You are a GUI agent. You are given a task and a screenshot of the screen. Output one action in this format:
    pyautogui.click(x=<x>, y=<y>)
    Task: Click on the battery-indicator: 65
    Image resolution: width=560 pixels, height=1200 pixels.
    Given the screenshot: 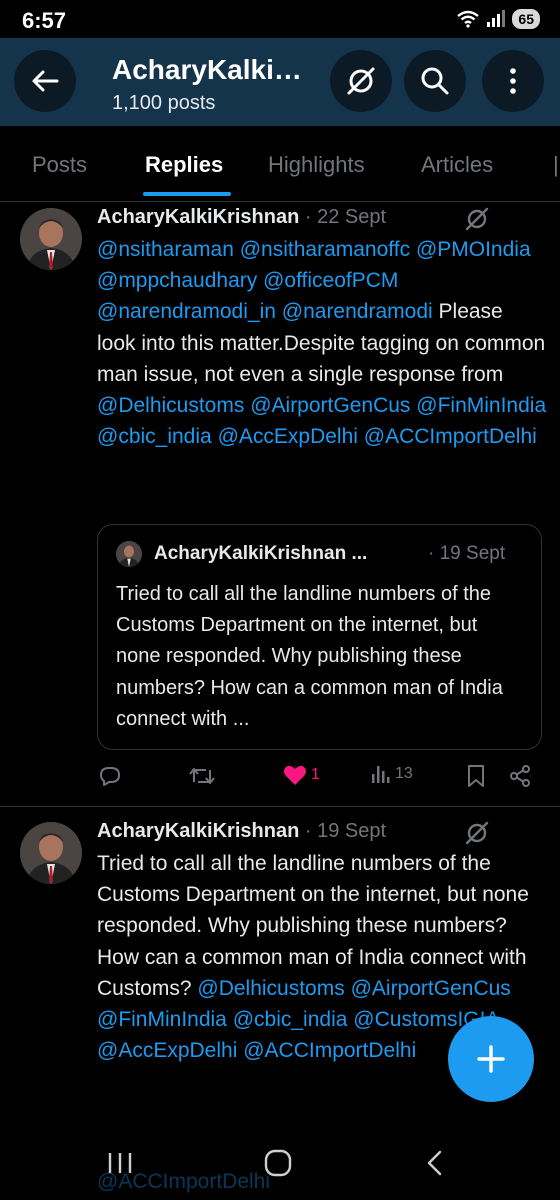 What is the action you would take?
    pyautogui.click(x=526, y=19)
    